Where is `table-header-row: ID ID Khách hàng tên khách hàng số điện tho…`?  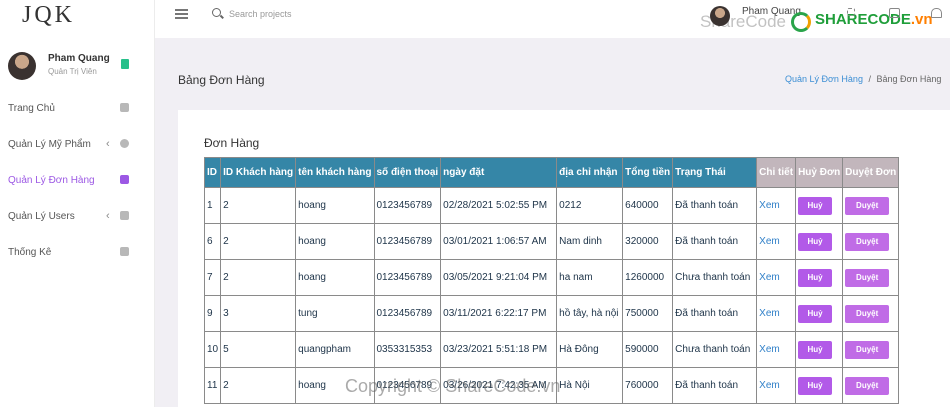 table-header-row: ID ID Khách hàng tên khách hàng số điện tho… is located at coordinates (551, 172).